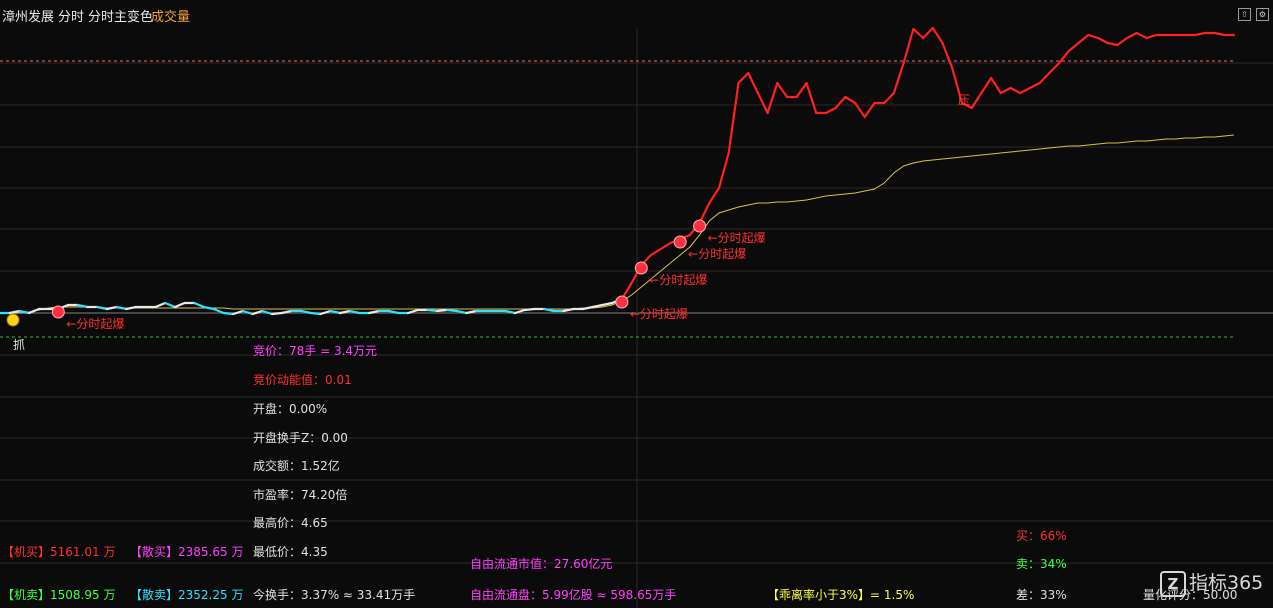 The width and height of the screenshot is (1273, 608). I want to click on auction-momentum: 竞价动能值：0.01, so click(302, 380).